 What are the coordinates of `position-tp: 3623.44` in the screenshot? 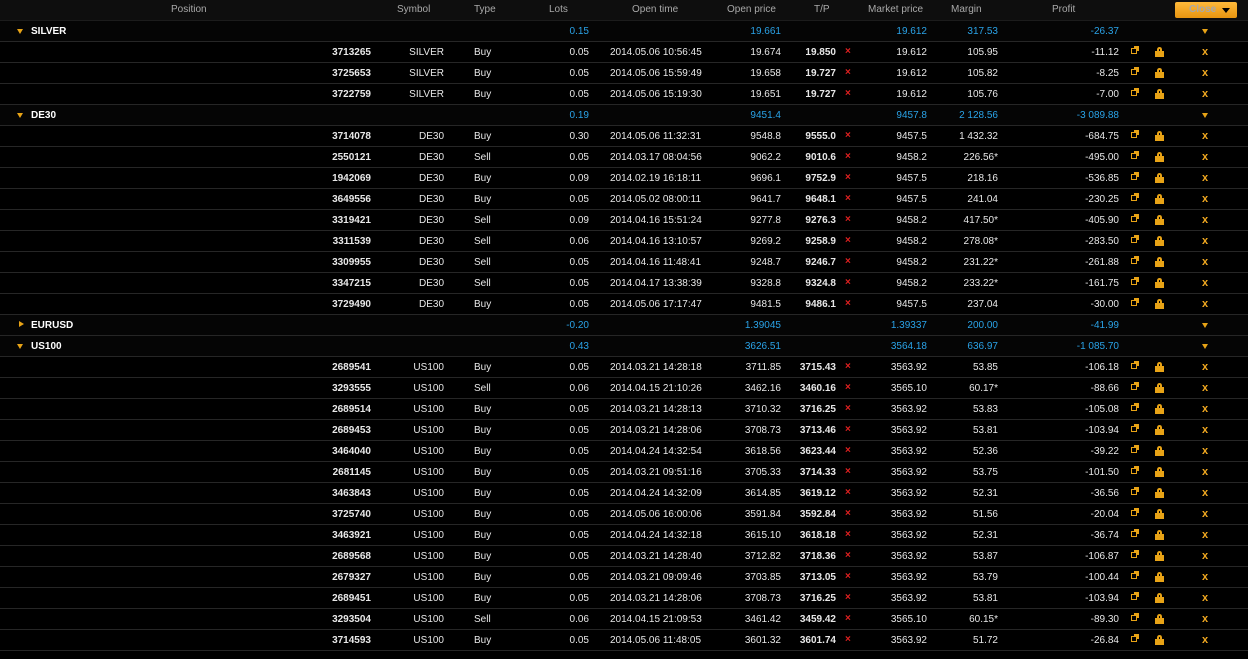 It's located at (818, 451).